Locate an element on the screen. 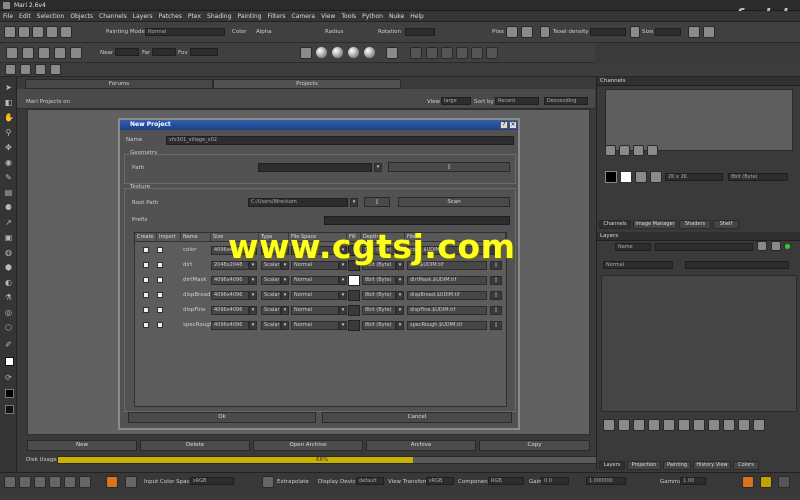  paint-mode-select: Normal is located at coordinates (185, 32).